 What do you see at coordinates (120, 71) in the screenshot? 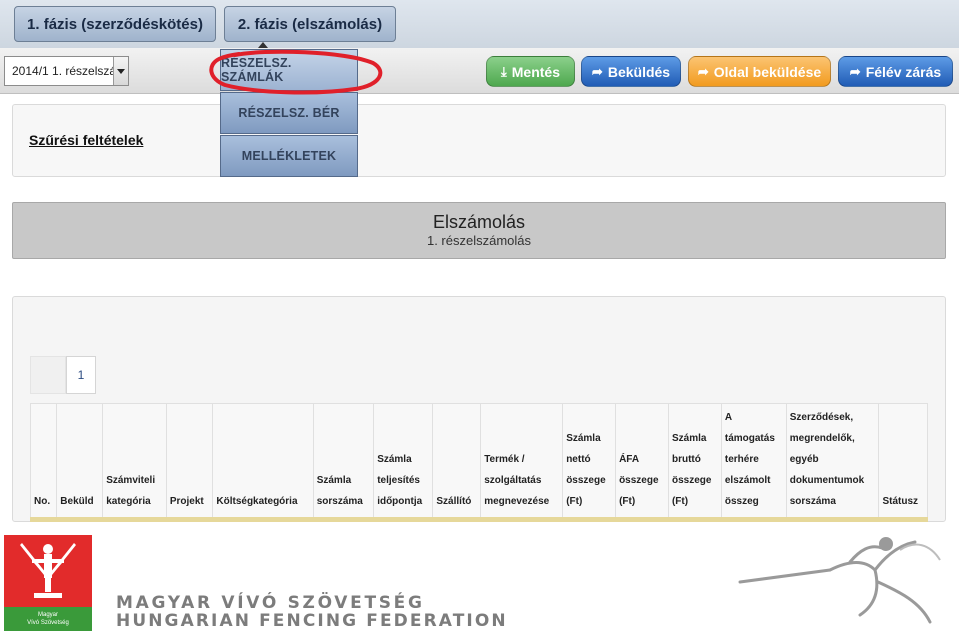
I see `chevron-down-icon` at bounding box center [120, 71].